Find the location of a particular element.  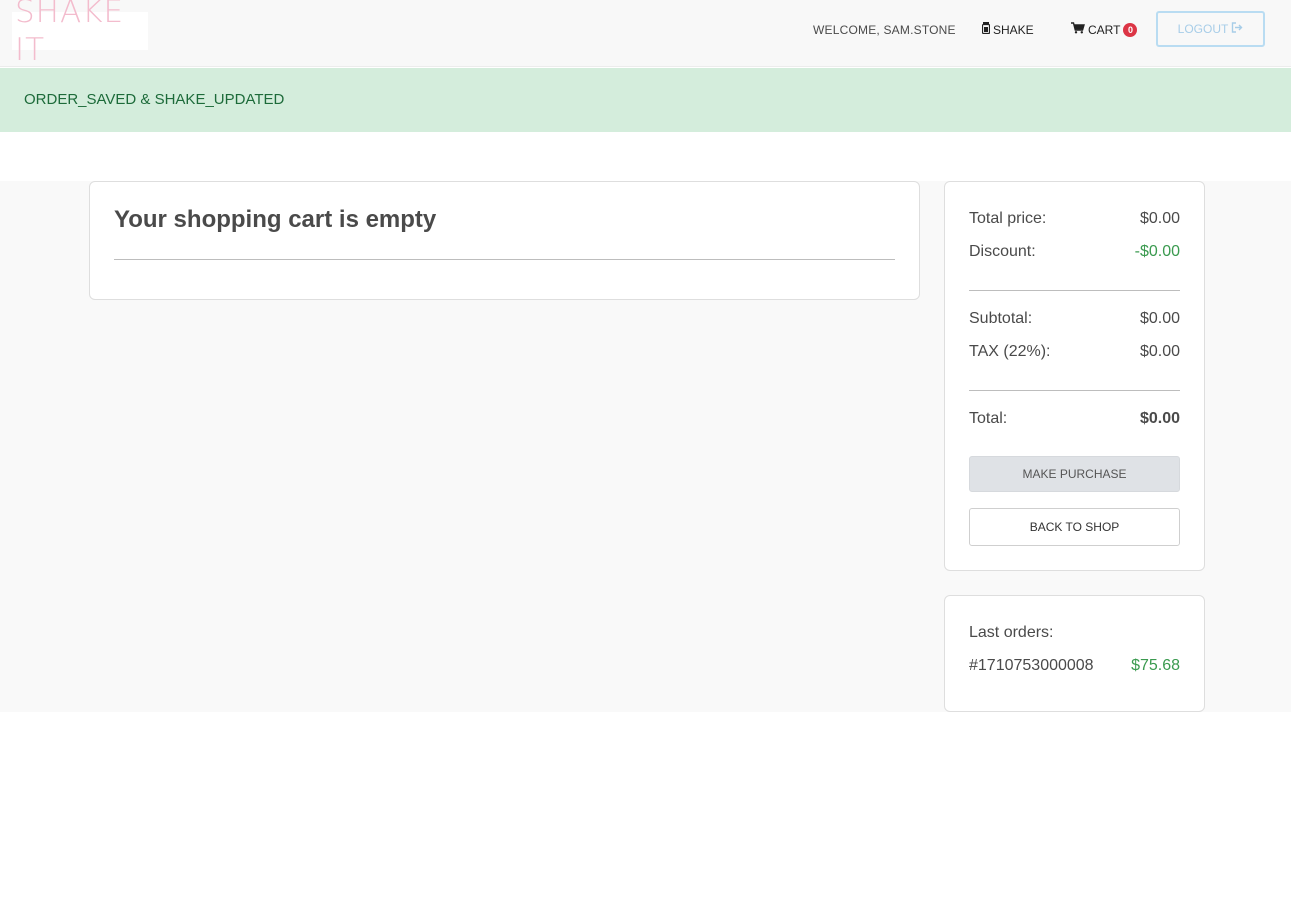

total-value: $0.00 is located at coordinates (1159, 418).